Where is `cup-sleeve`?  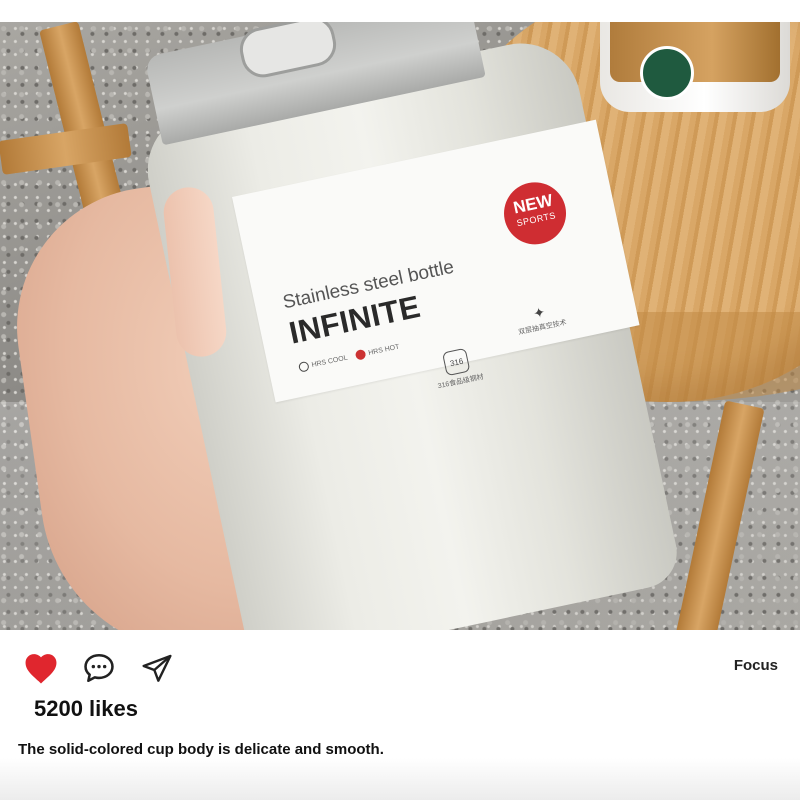
cup-sleeve is located at coordinates (695, 52).